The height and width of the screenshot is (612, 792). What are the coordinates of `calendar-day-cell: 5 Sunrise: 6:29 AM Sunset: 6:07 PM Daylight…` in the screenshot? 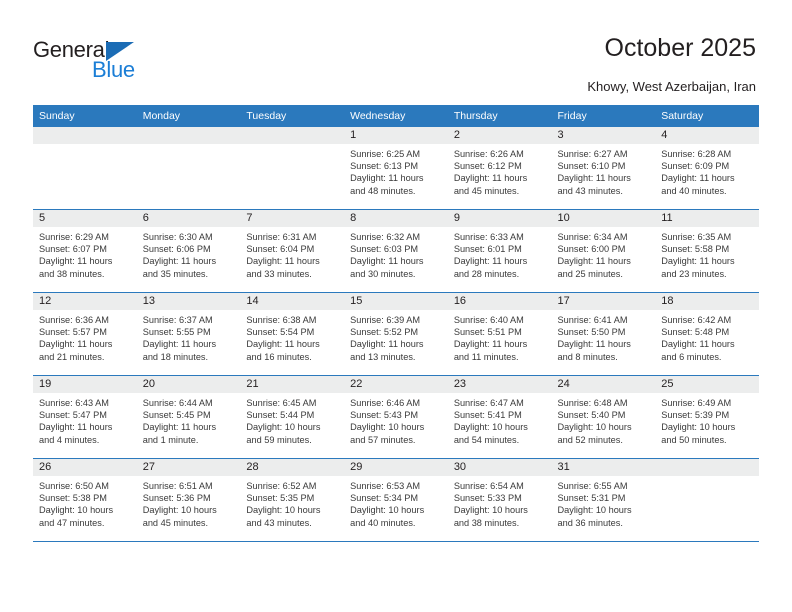 It's located at (85, 251).